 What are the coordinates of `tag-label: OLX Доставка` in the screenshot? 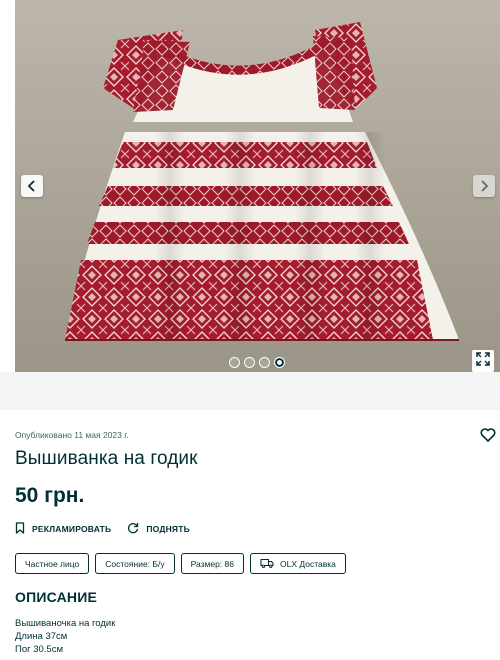 It's located at (308, 563).